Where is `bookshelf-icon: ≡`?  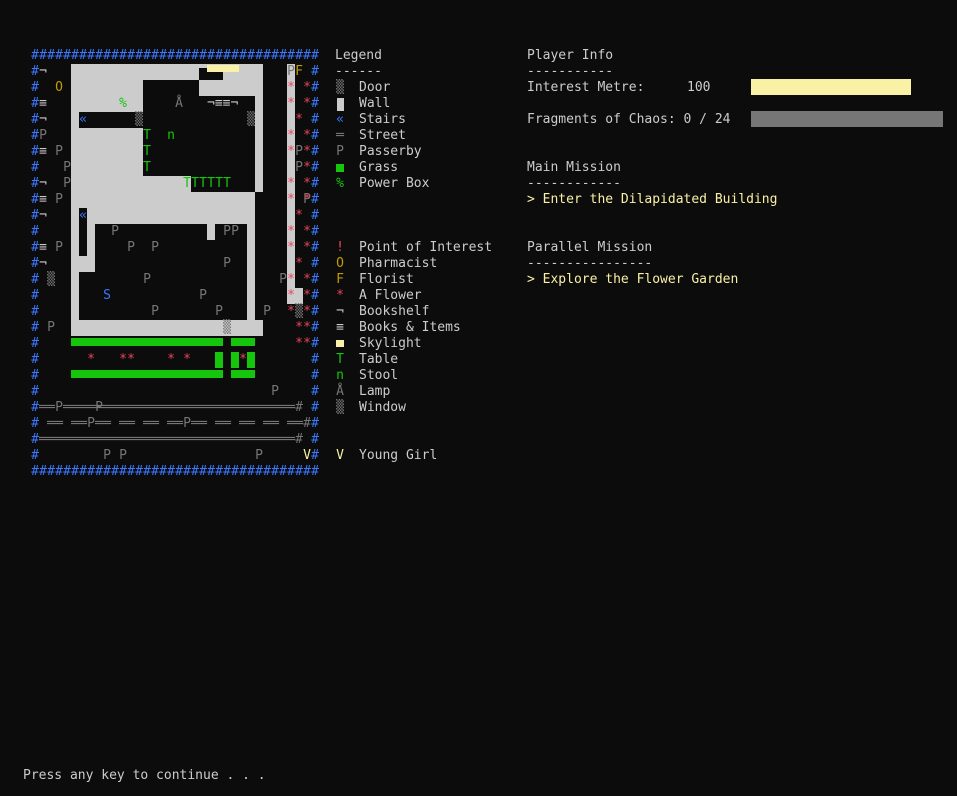 bookshelf-icon: ≡ is located at coordinates (43, 199).